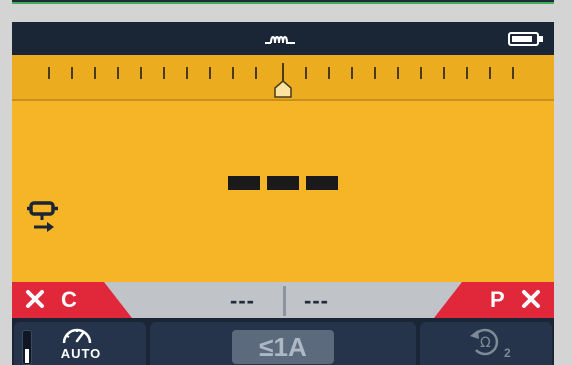 The height and width of the screenshot is (365, 572). I want to click on secondary-readout: --- ---, so click(287, 301).